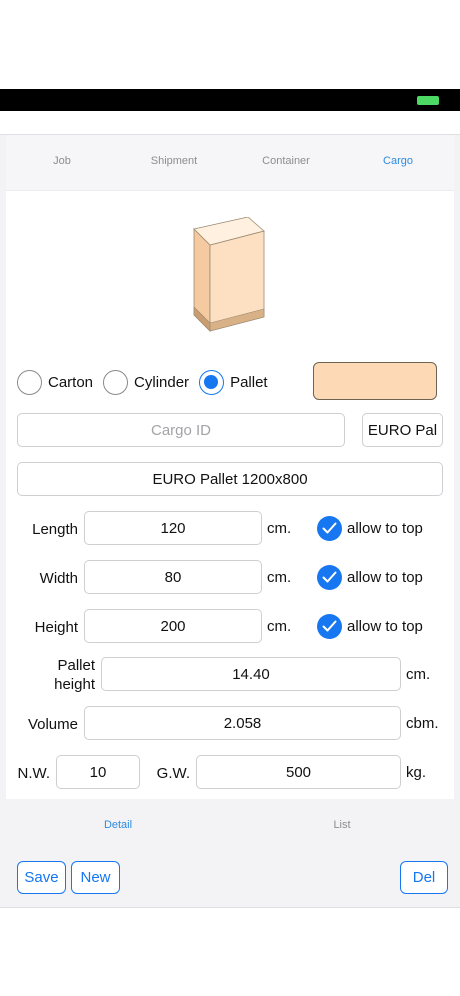  Describe the element at coordinates (29, 382) in the screenshot. I see `radio-carton-circle` at that location.